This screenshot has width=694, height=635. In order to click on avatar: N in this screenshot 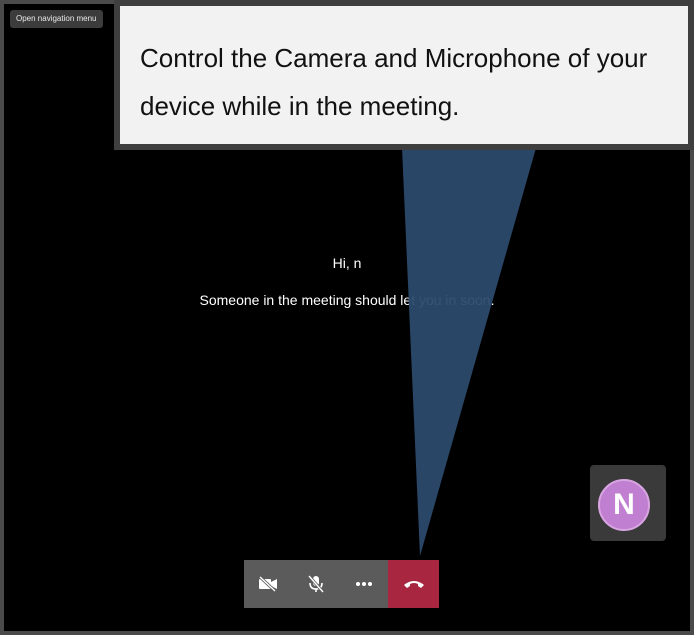, I will do `click(624, 505)`.